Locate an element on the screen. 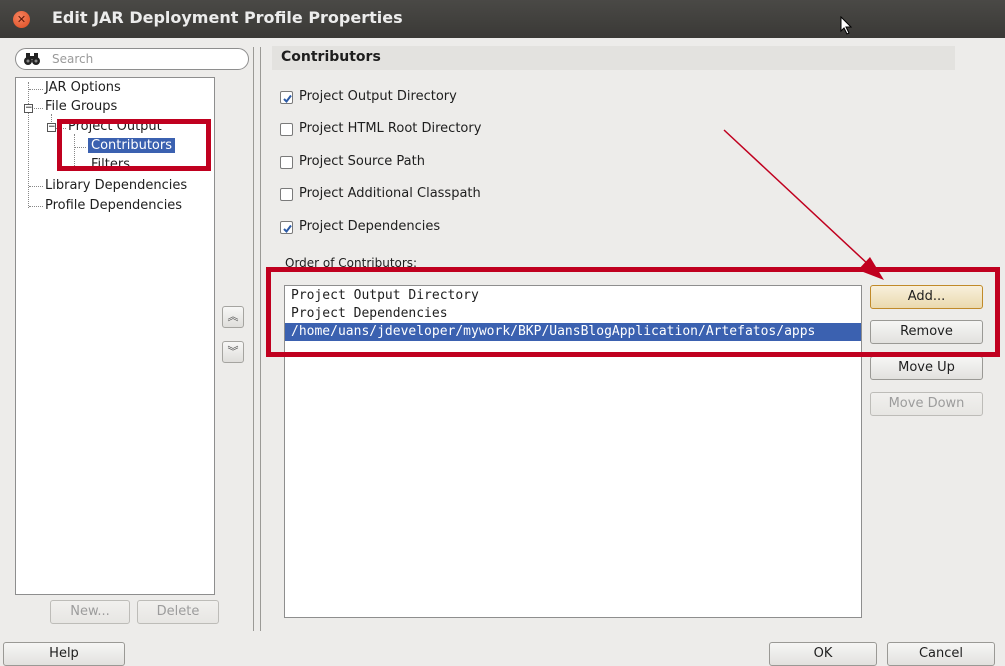 This screenshot has height=666, width=1005. close-icon: ✕ is located at coordinates (21, 19).